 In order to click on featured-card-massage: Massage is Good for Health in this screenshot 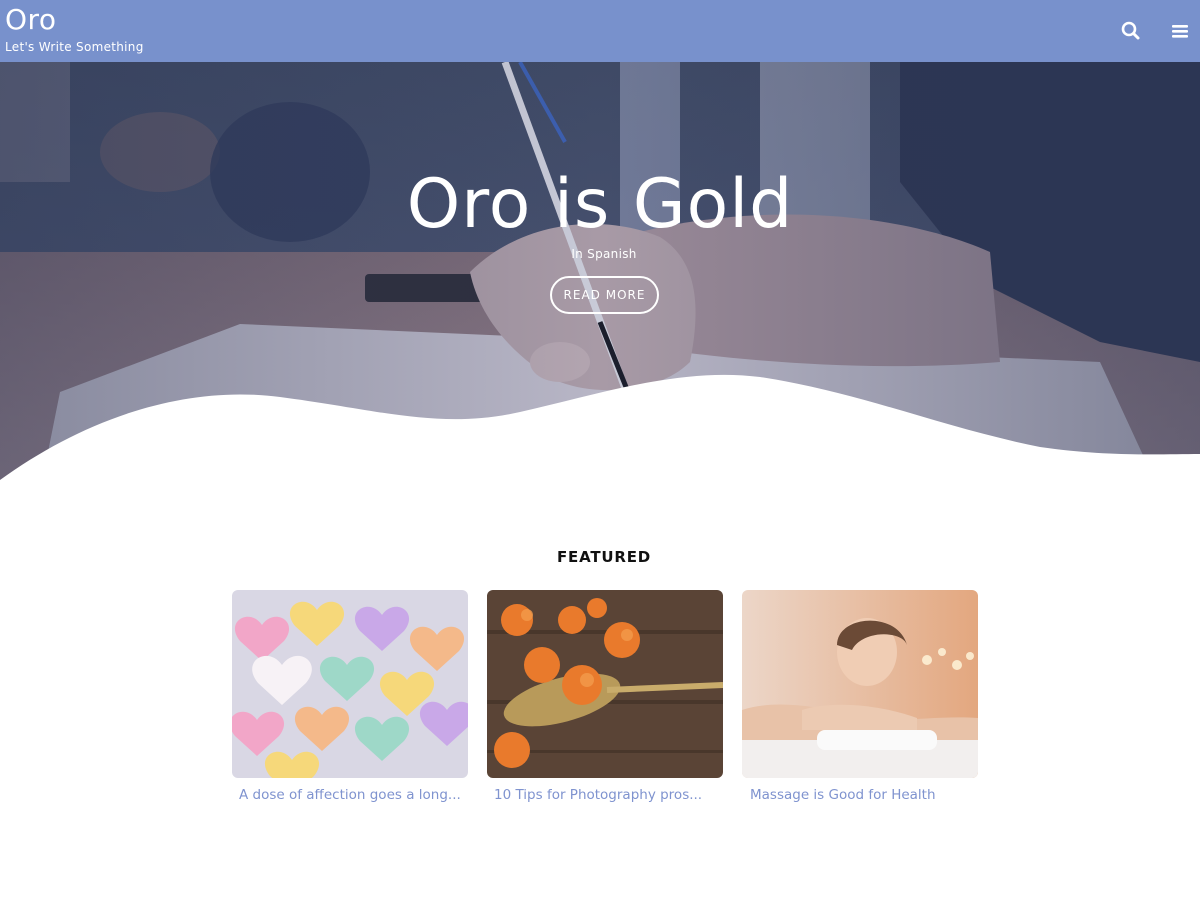, I will do `click(860, 696)`.